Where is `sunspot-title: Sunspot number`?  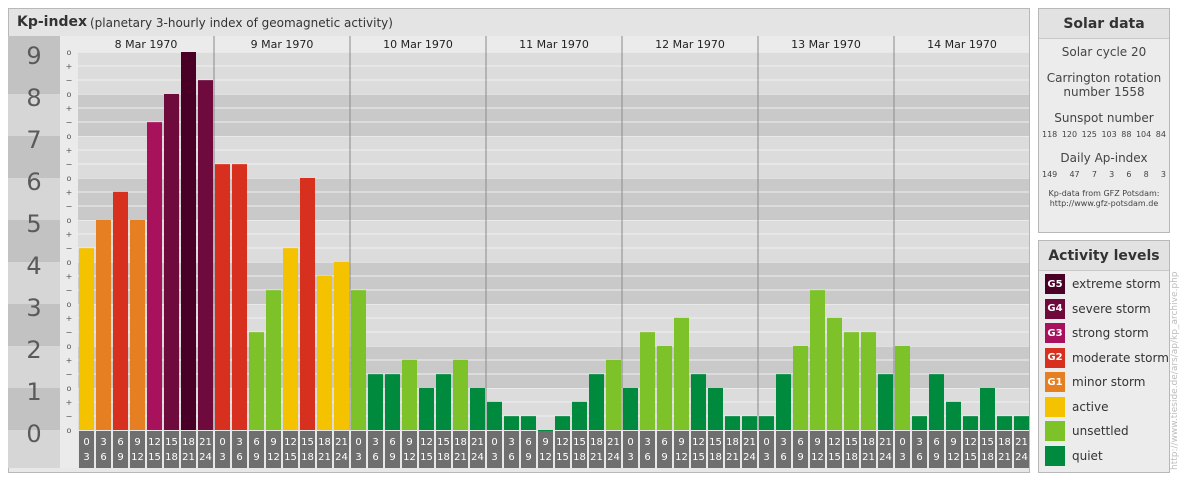
sunspot-title: Sunspot number is located at coordinates (1104, 118).